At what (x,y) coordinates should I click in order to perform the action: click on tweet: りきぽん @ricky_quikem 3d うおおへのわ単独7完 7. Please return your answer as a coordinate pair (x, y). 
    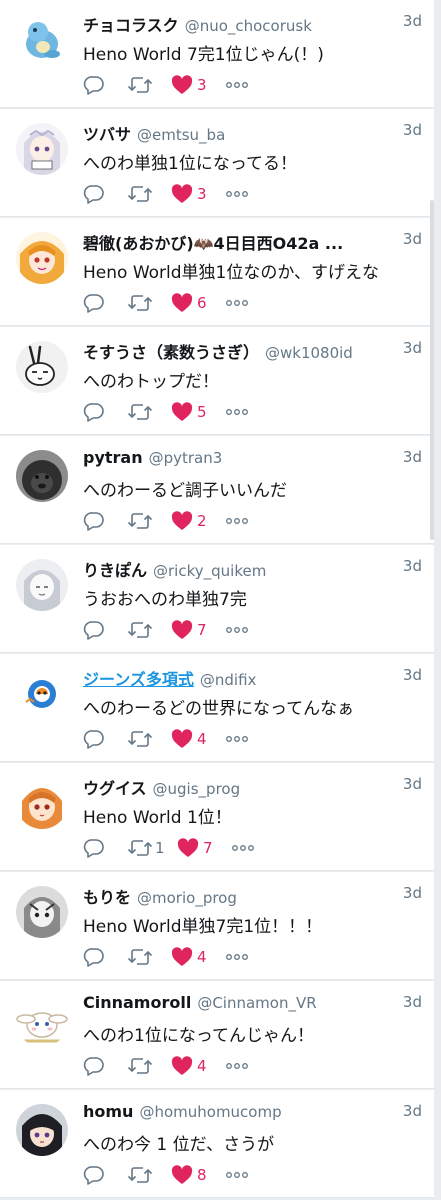
    Looking at the image, I should click on (217, 599).